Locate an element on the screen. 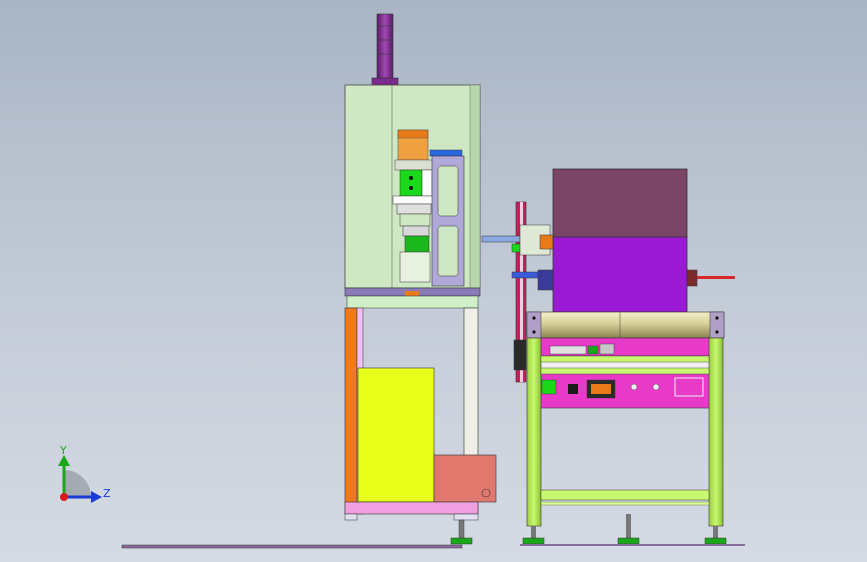  x-axis-point is located at coordinates (64, 497).